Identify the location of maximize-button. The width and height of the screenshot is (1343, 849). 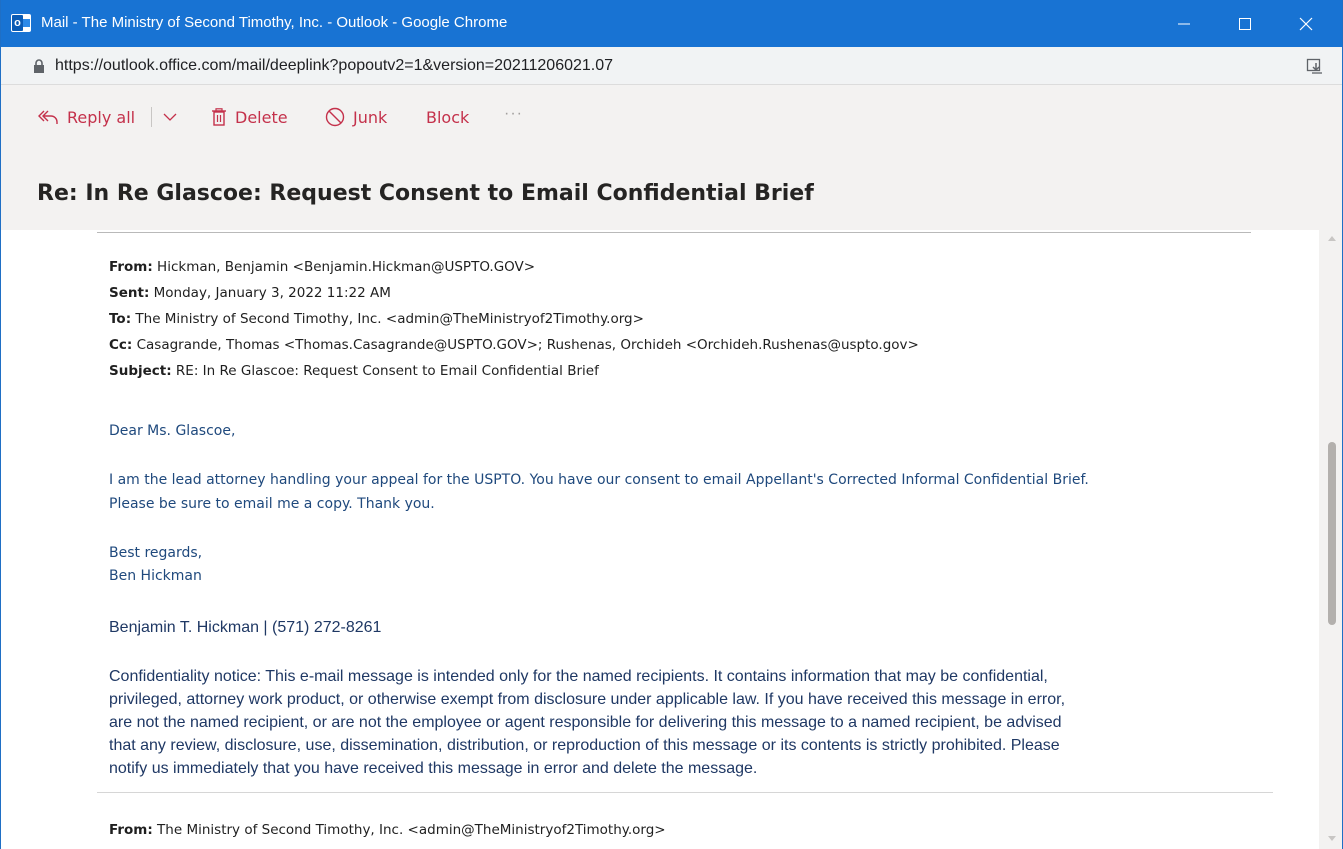
(1245, 23).